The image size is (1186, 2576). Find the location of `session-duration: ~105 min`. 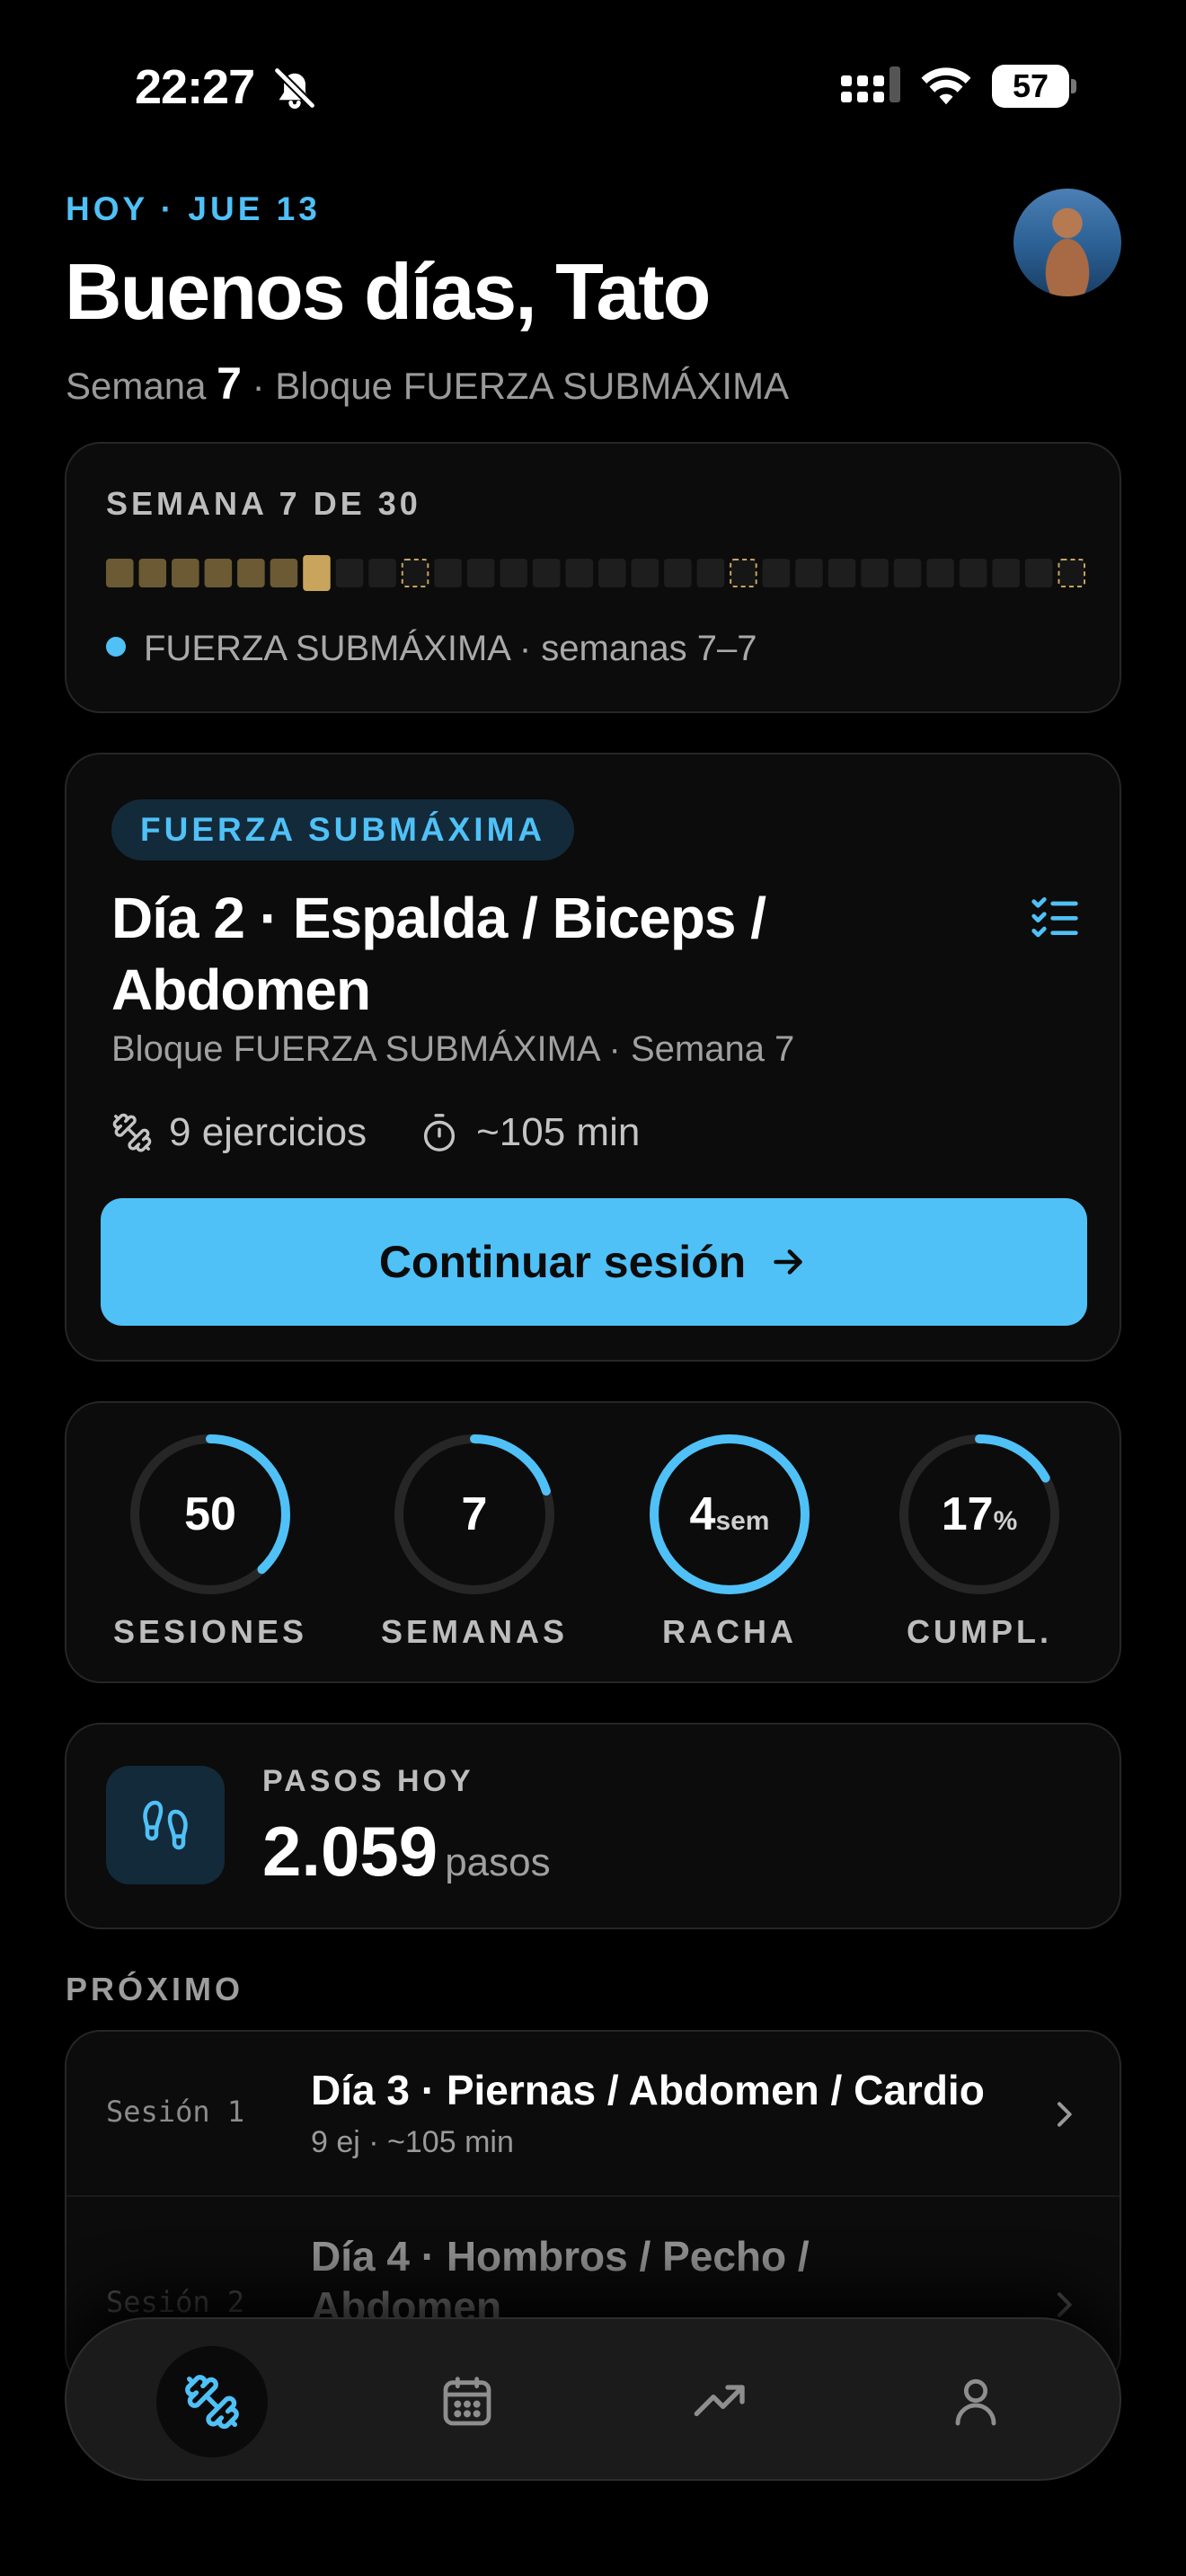

session-duration: ~105 min is located at coordinates (558, 1132).